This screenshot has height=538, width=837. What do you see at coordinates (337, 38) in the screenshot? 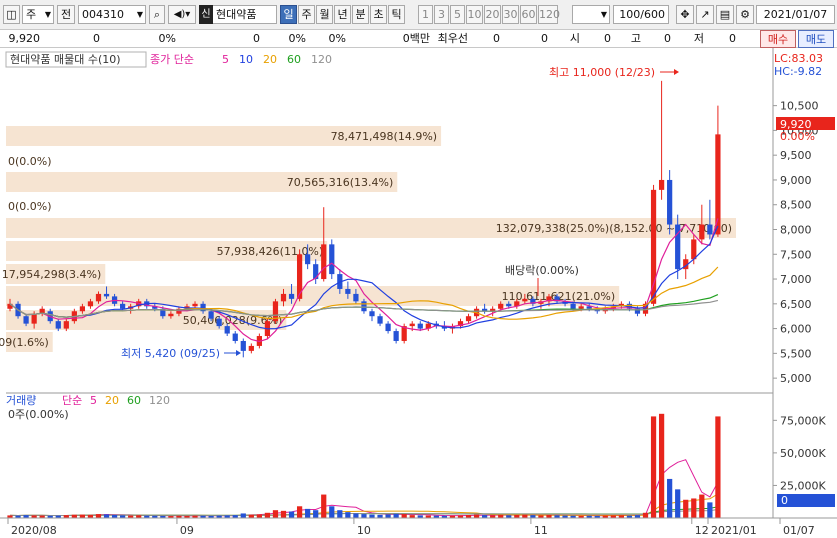
I see `amount-pct: 0%` at bounding box center [337, 38].